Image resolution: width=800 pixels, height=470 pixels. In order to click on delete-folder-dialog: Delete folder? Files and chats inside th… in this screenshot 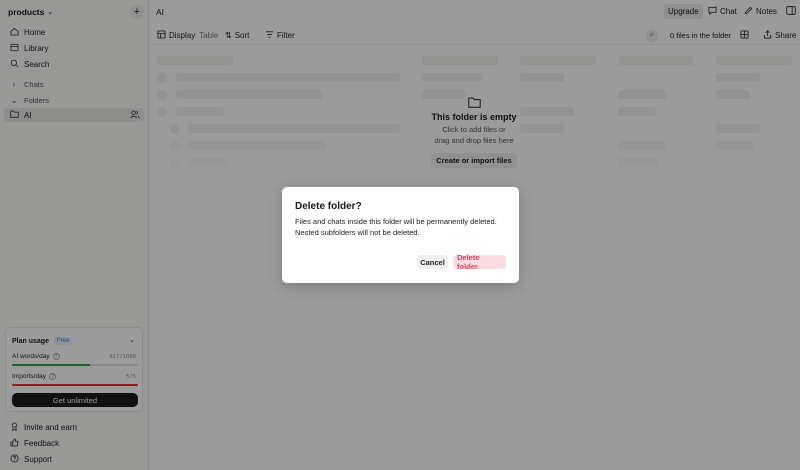, I will do `click(400, 235)`.